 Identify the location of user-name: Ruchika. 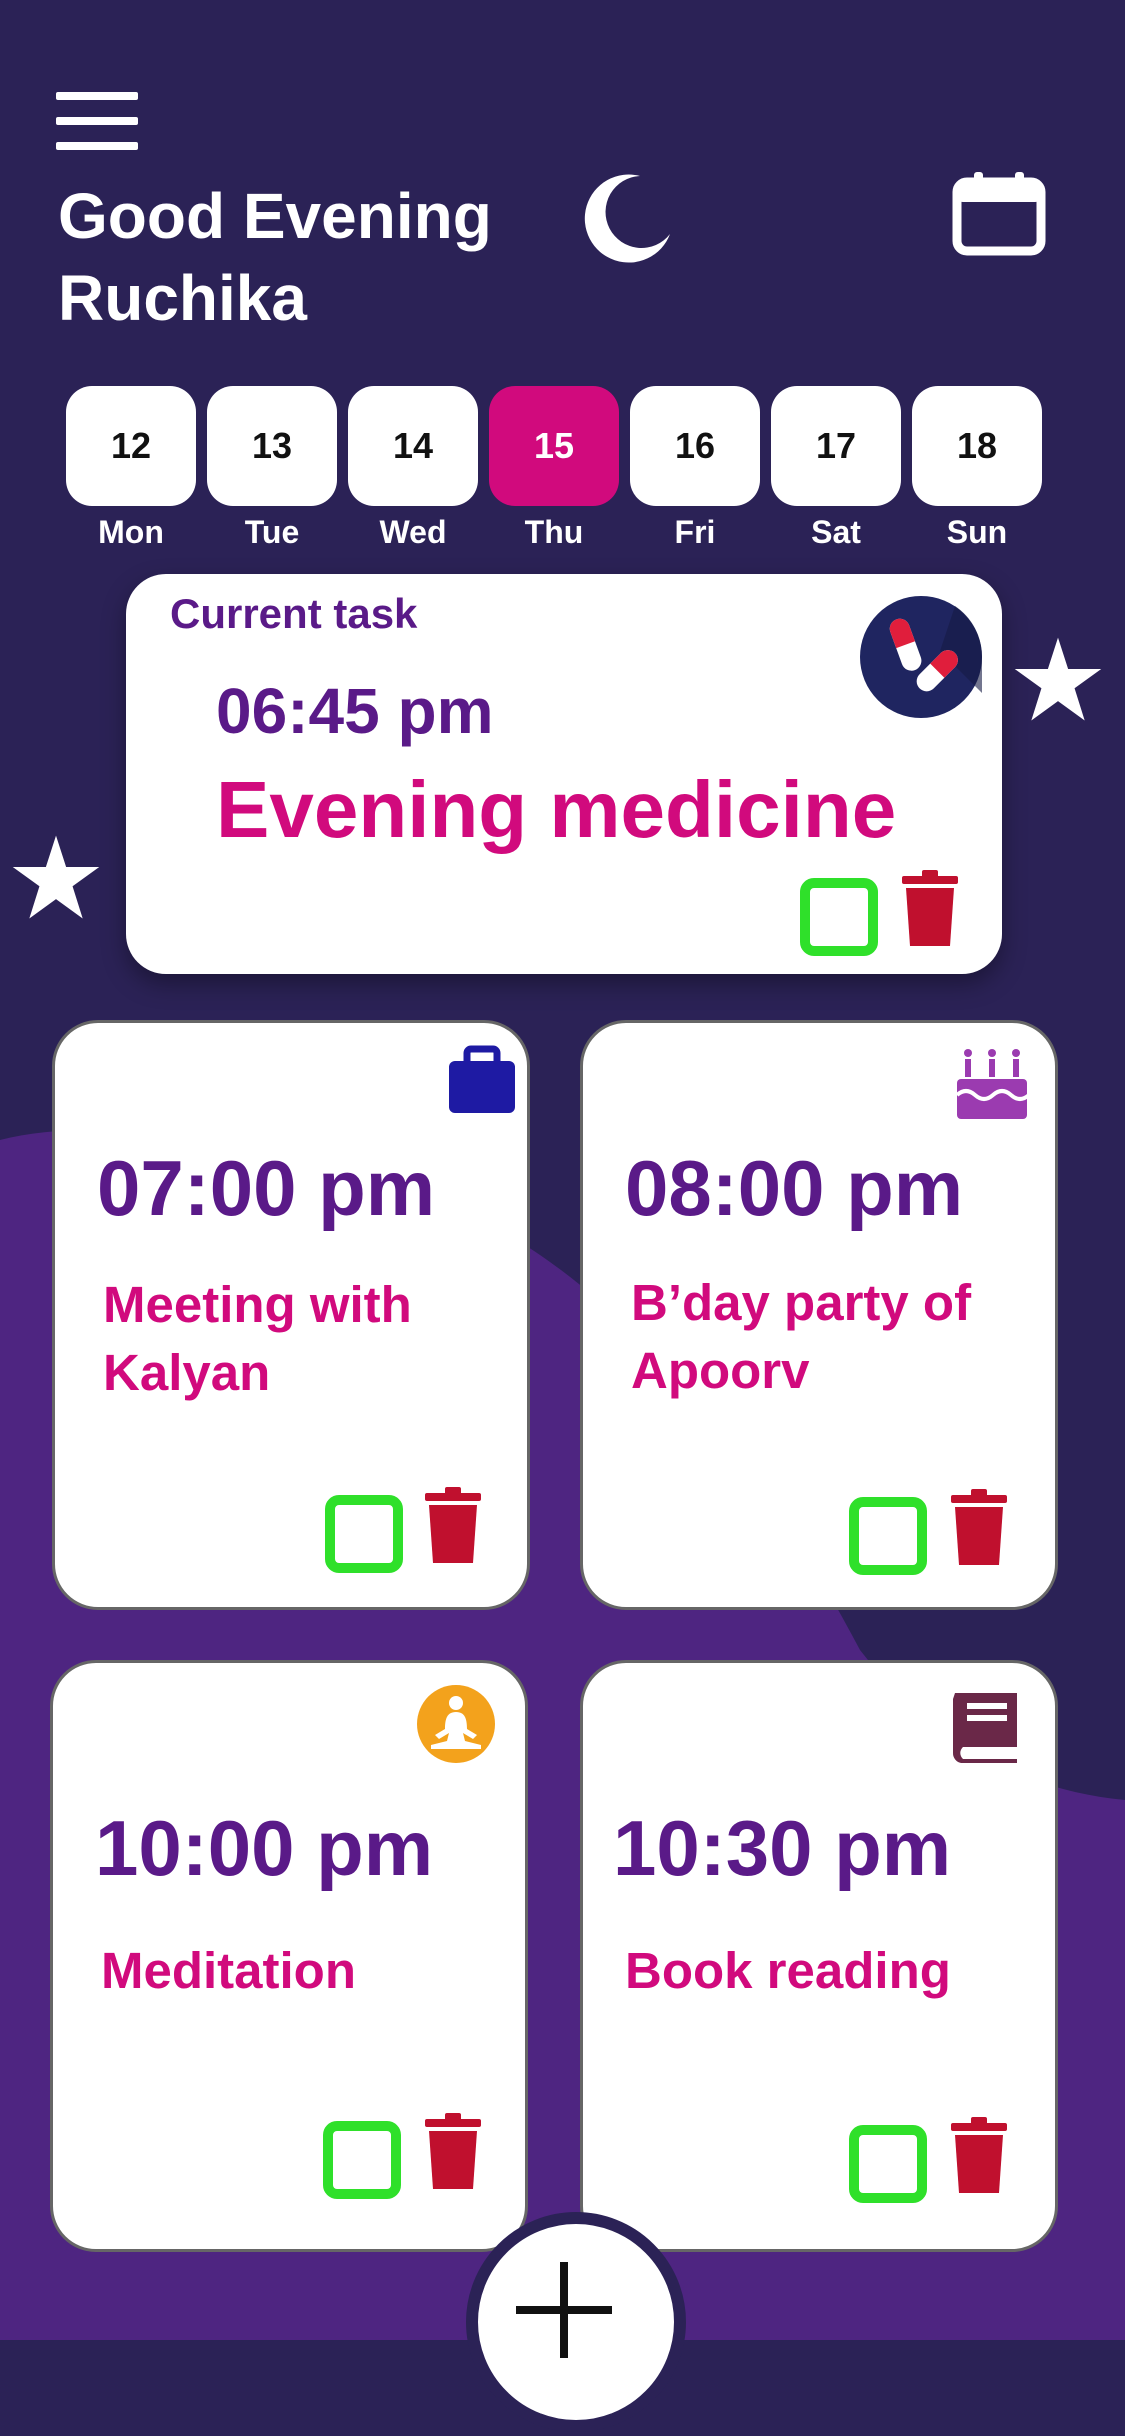
(182, 298).